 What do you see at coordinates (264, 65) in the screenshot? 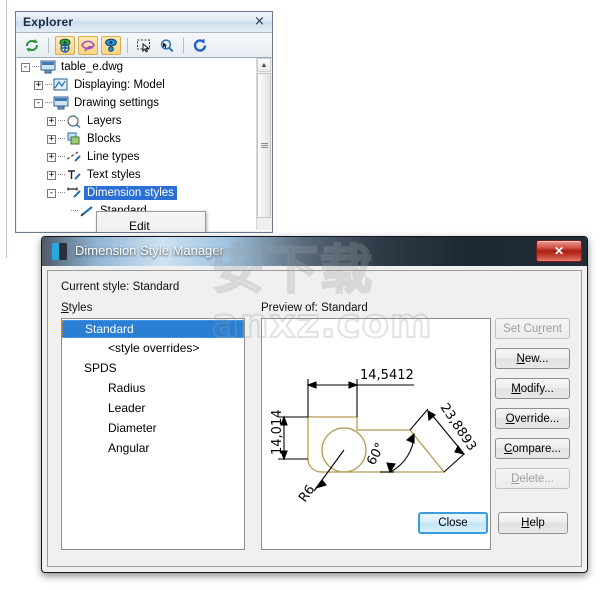
I see `scroll-up-button: ▲` at bounding box center [264, 65].